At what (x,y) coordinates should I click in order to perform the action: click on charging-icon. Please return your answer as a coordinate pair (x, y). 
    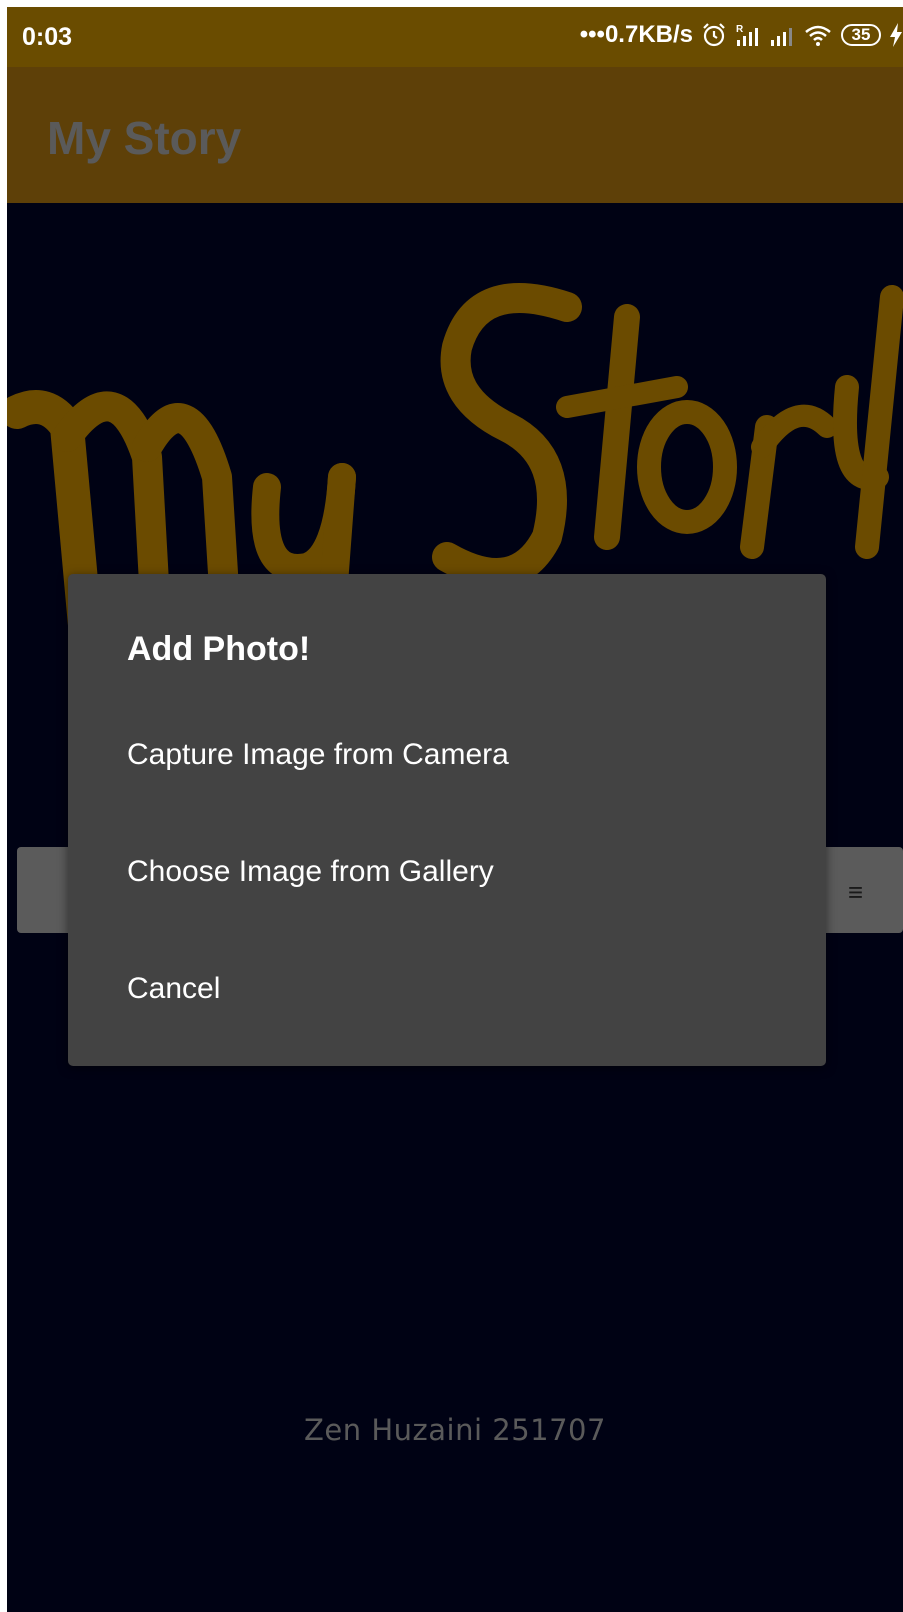
    Looking at the image, I should click on (896, 35).